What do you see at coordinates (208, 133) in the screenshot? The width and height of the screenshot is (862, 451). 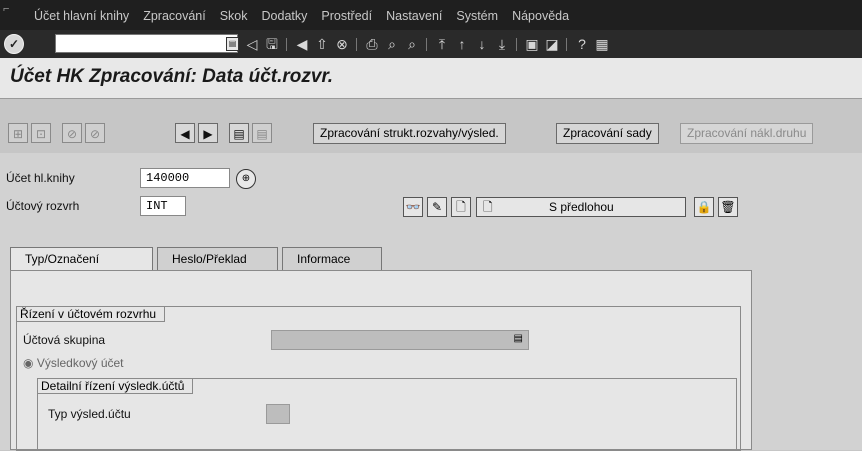 I see `next-icon: ▶` at bounding box center [208, 133].